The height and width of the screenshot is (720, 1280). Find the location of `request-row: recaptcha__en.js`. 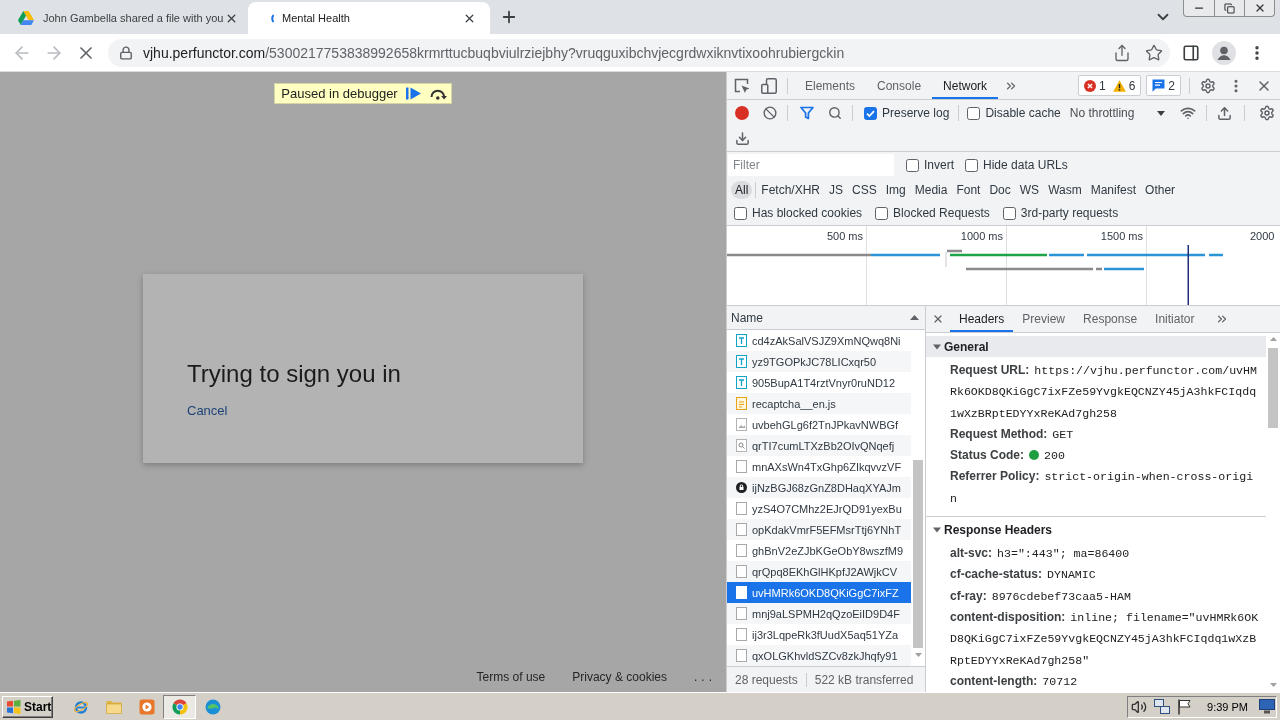

request-row: recaptcha__en.js is located at coordinates (819, 403).